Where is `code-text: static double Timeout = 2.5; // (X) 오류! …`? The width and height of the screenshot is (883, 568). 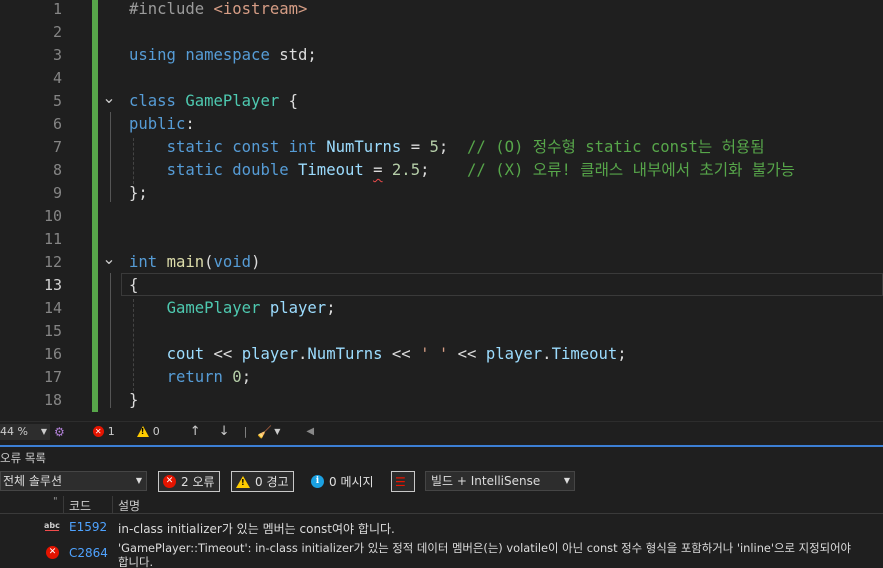 code-text: static double Timeout = 2.5; // (X) 오류! … is located at coordinates (462, 170).